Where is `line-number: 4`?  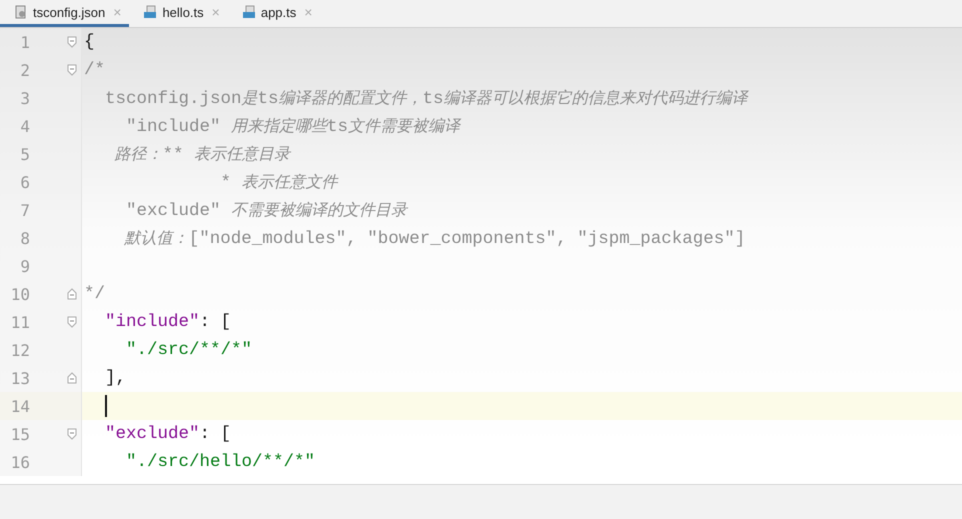 line-number: 4 is located at coordinates (24, 126).